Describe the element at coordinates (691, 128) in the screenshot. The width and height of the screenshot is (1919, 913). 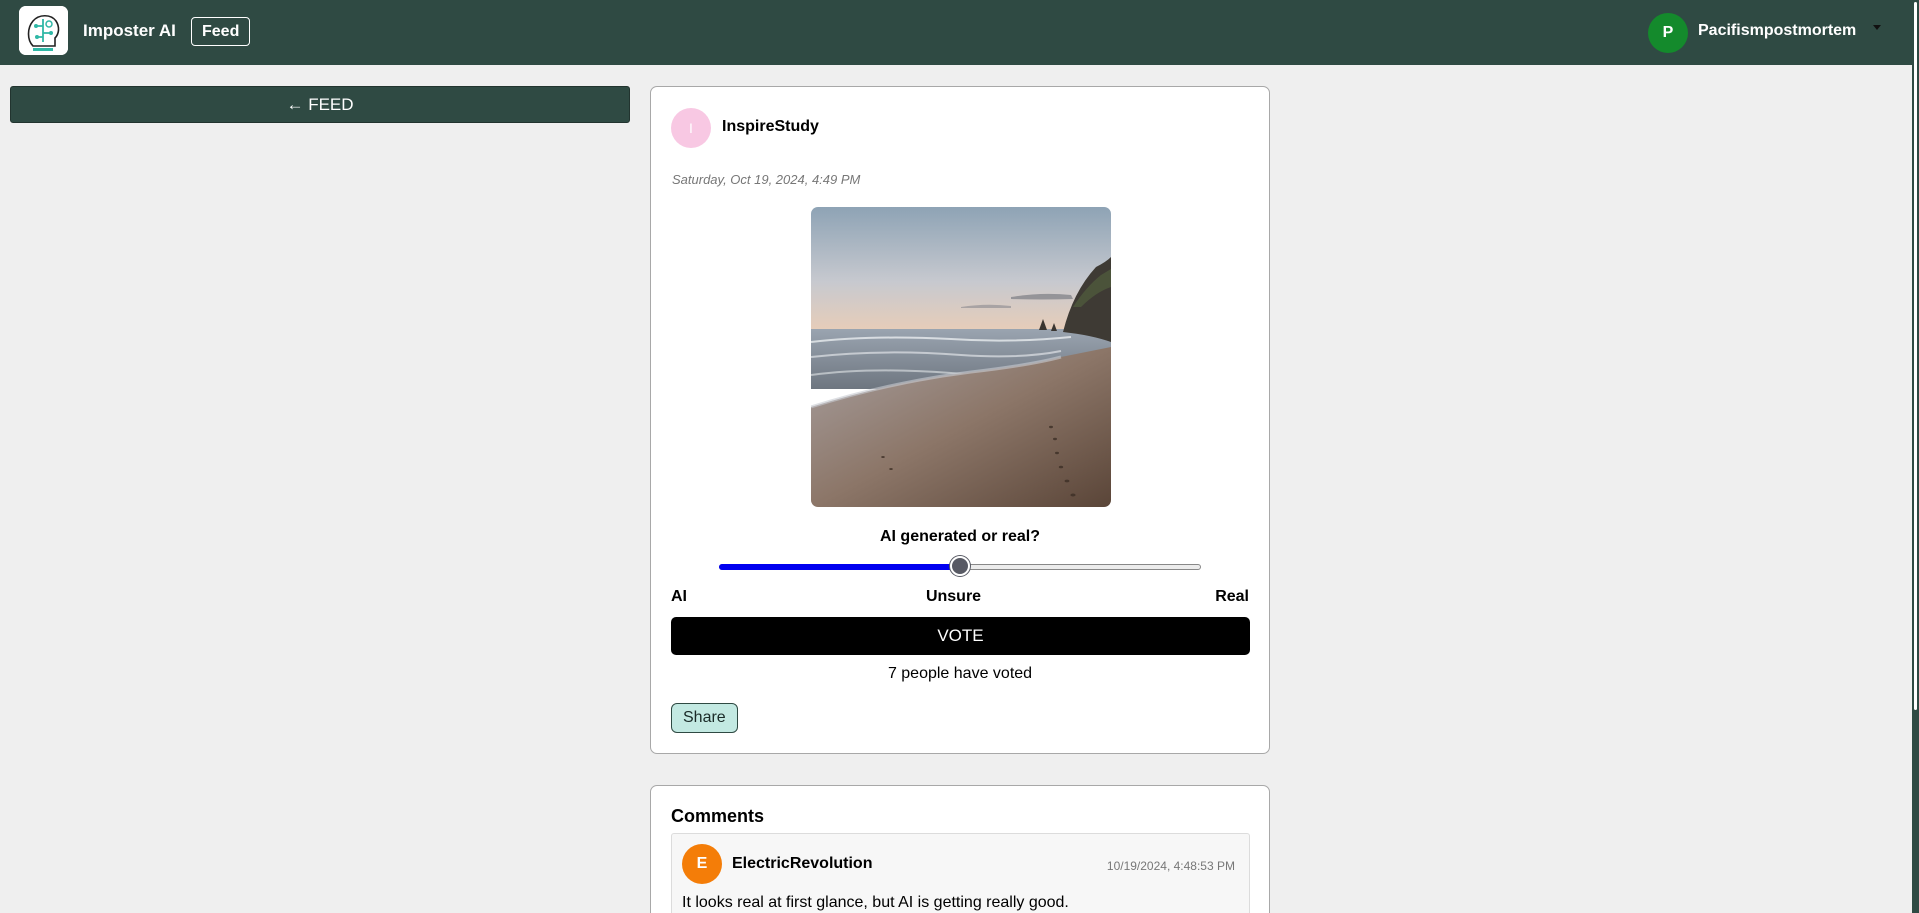
I see `author-avatar: I` at that location.